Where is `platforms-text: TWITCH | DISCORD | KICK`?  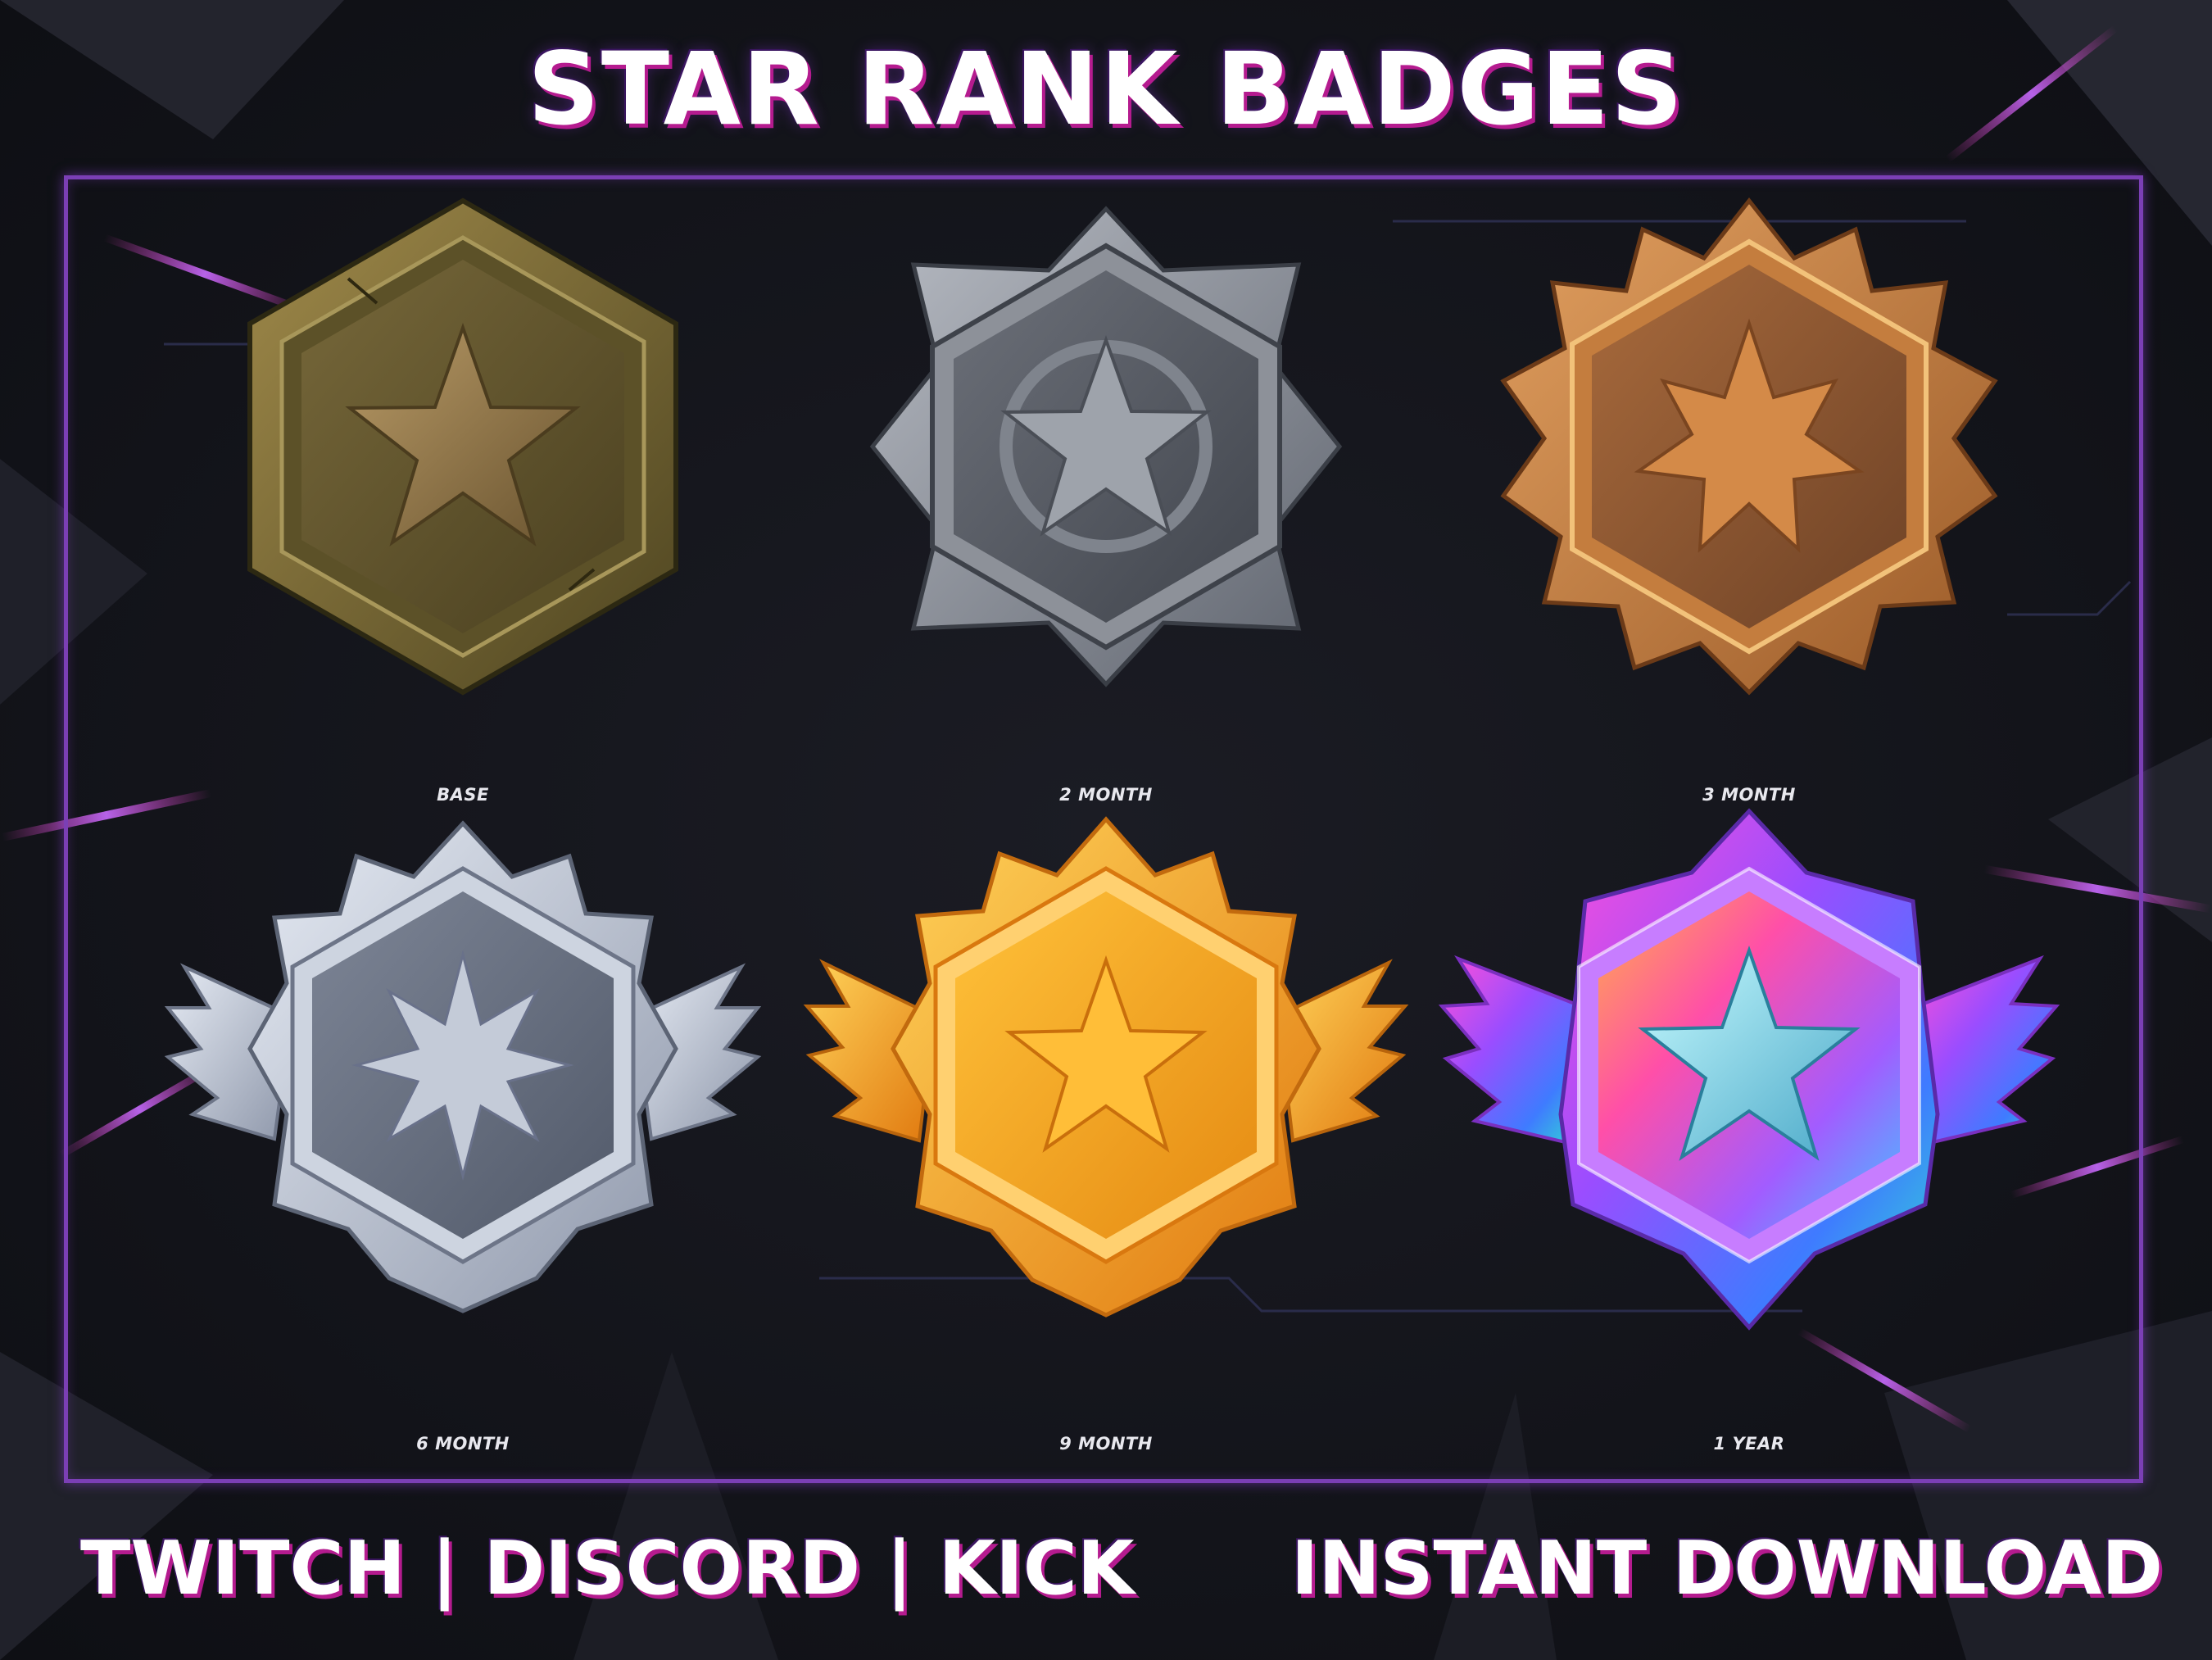 platforms-text: TWITCH | DISCORD | KICK is located at coordinates (607, 1569).